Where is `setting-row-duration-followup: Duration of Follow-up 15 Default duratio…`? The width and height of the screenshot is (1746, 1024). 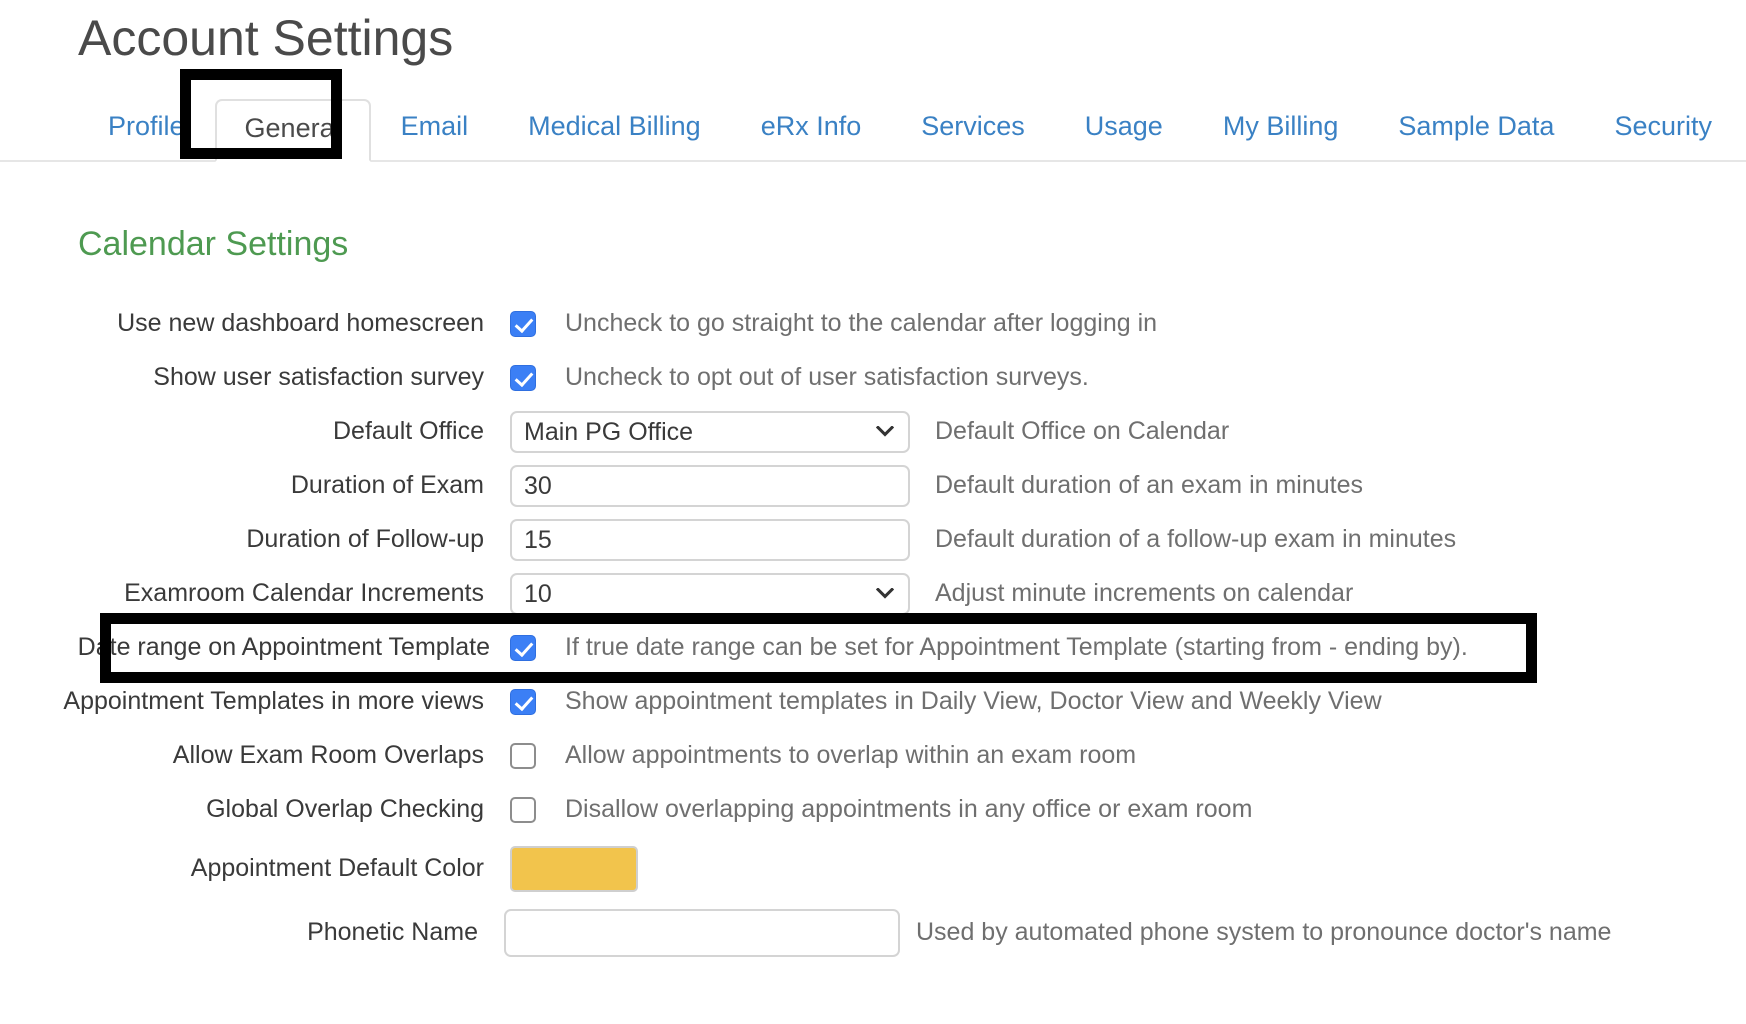
setting-row-duration-followup: Duration of Follow-up 15 Default duratio… is located at coordinates (873, 540).